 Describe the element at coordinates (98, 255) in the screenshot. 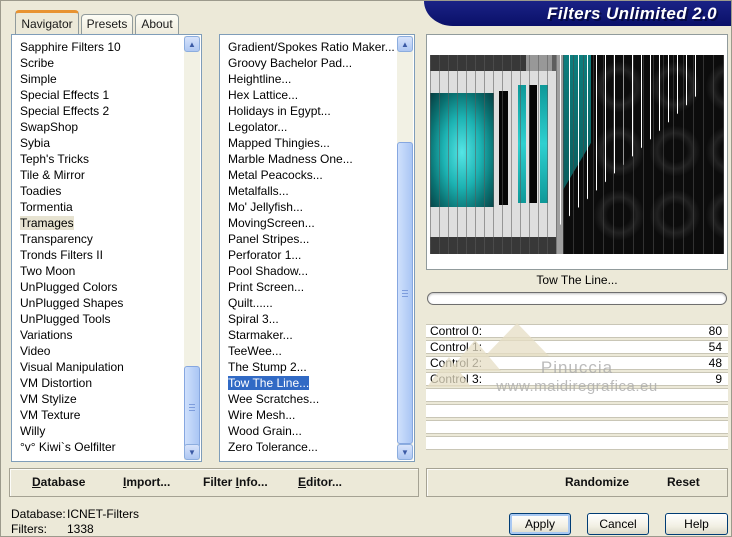

I see `category-item: Tronds Filters II` at that location.